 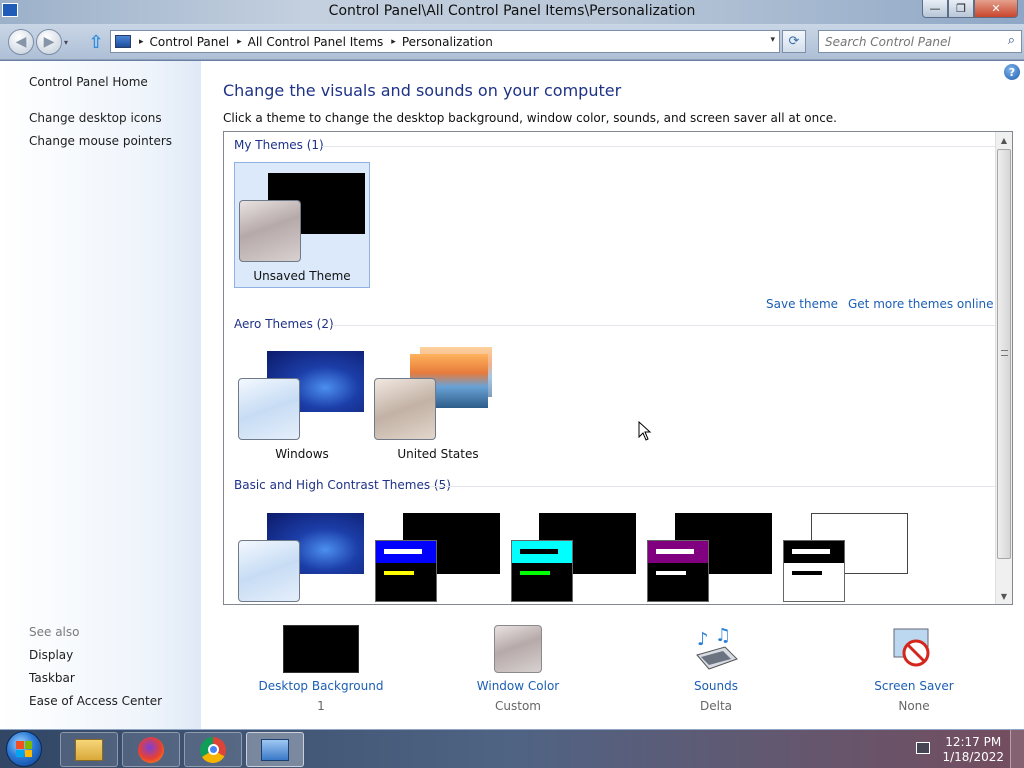 I want to click on refresh-button: ⟳, so click(x=794, y=41).